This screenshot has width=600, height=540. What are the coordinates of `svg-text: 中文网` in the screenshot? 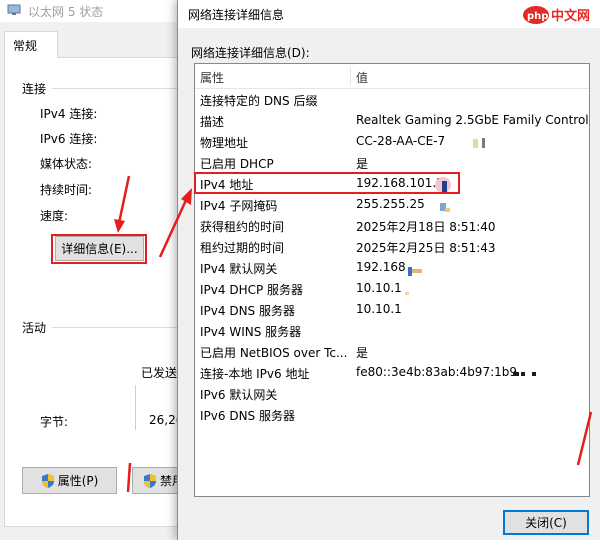 It's located at (570, 16).